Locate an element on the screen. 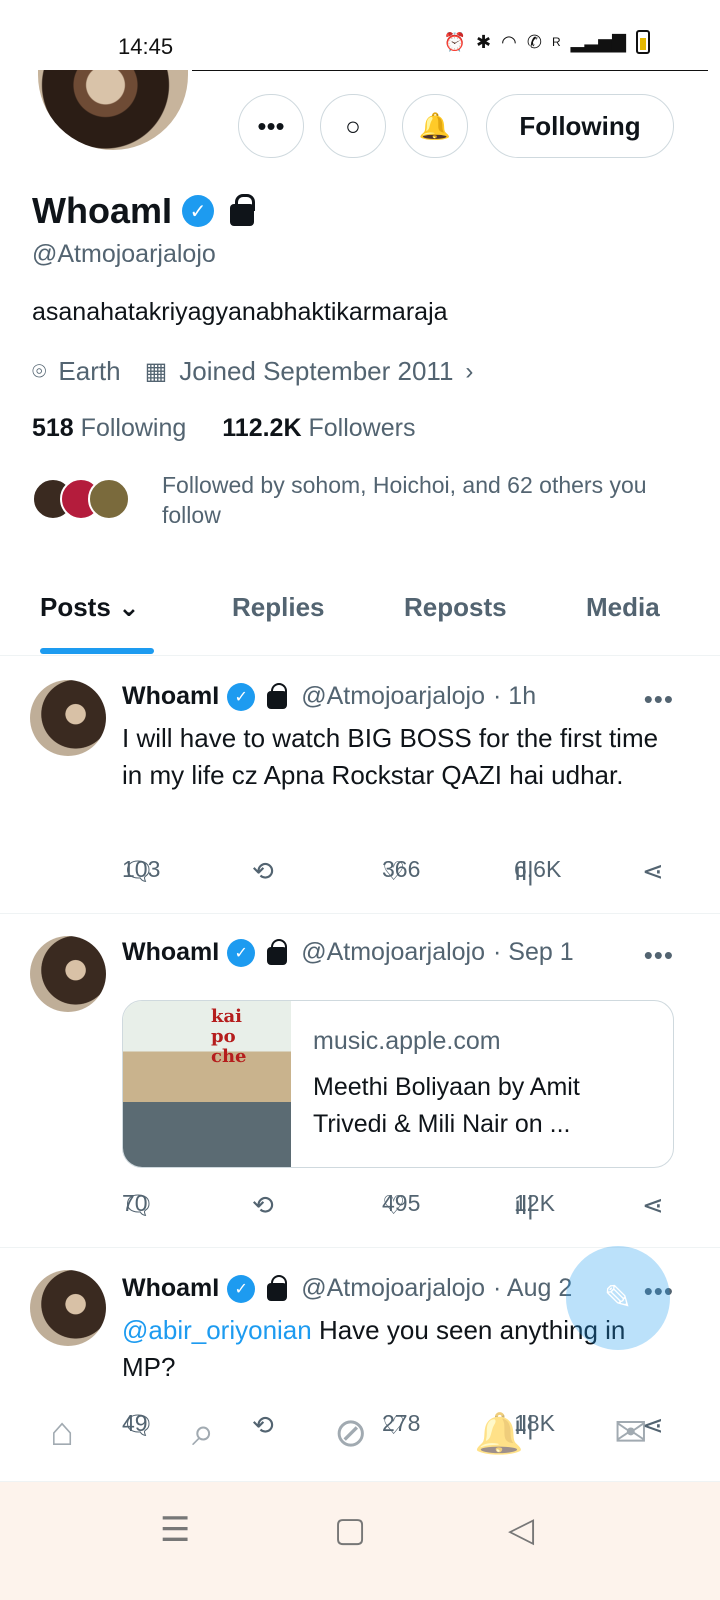 The width and height of the screenshot is (720, 1600). notifications-icon: 🔔 is located at coordinates (499, 1433).